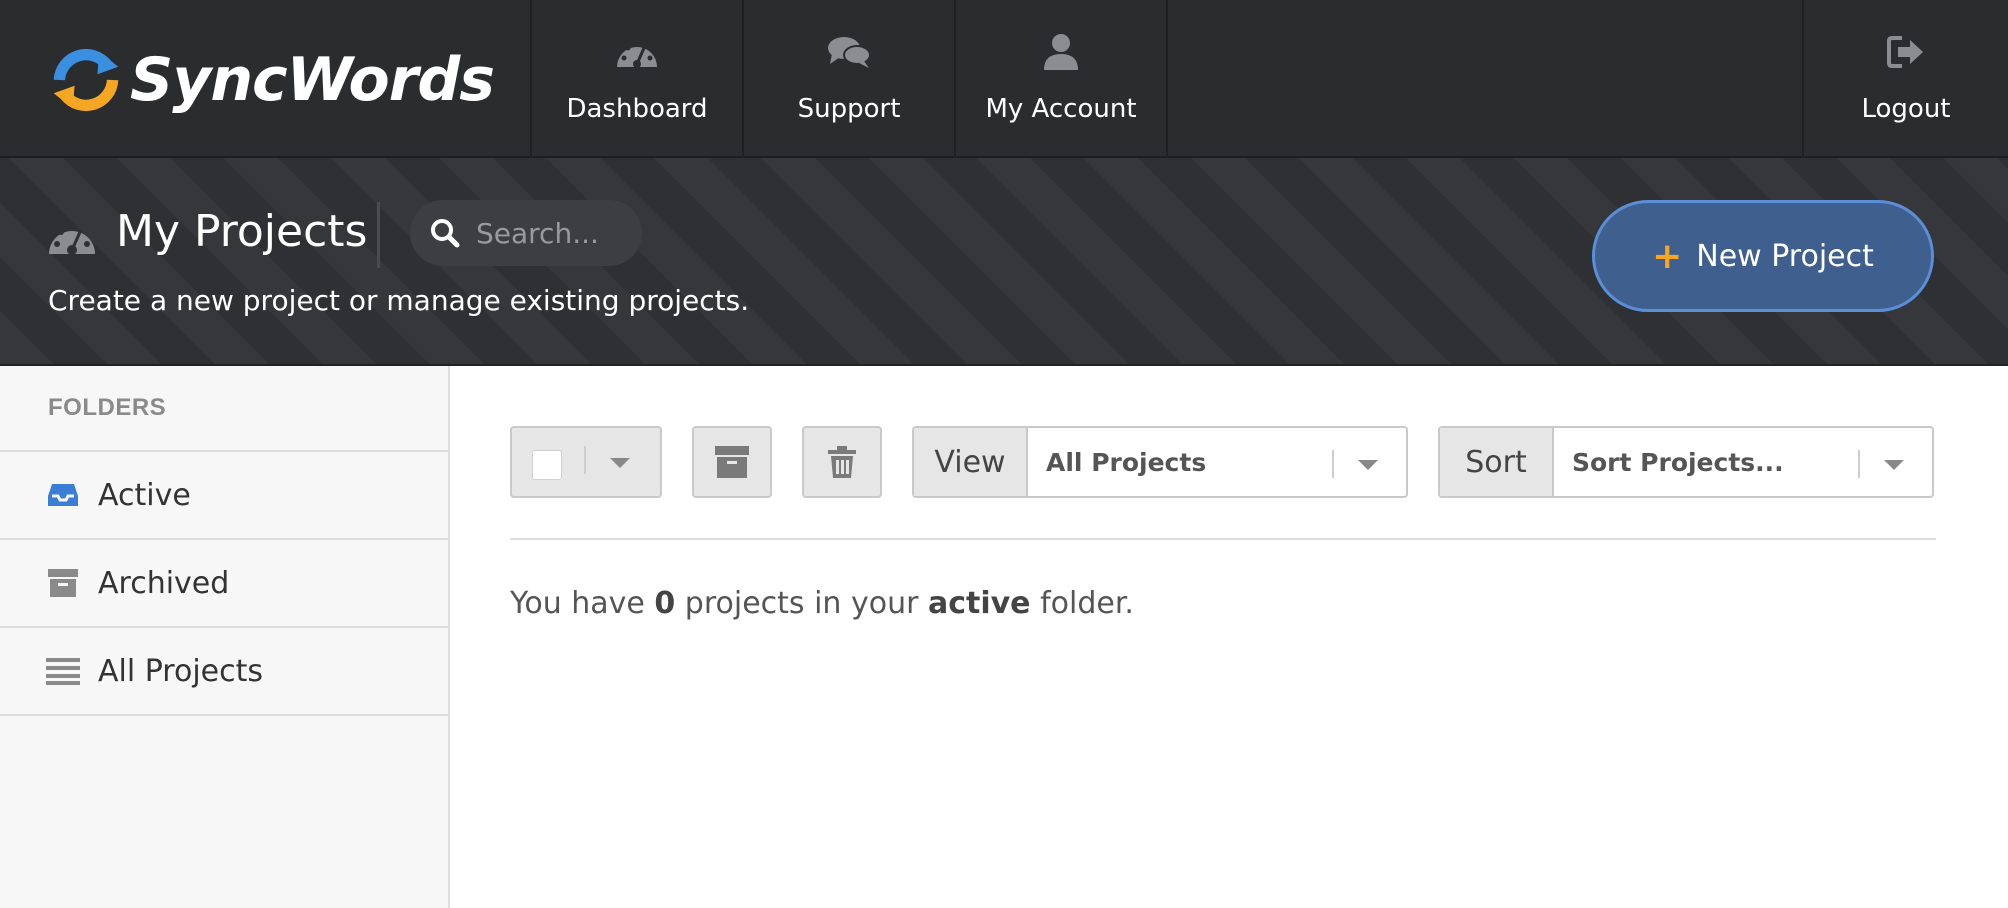 This screenshot has height=908, width=2008. Describe the element at coordinates (556, 233) in the screenshot. I see `search-input` at that location.